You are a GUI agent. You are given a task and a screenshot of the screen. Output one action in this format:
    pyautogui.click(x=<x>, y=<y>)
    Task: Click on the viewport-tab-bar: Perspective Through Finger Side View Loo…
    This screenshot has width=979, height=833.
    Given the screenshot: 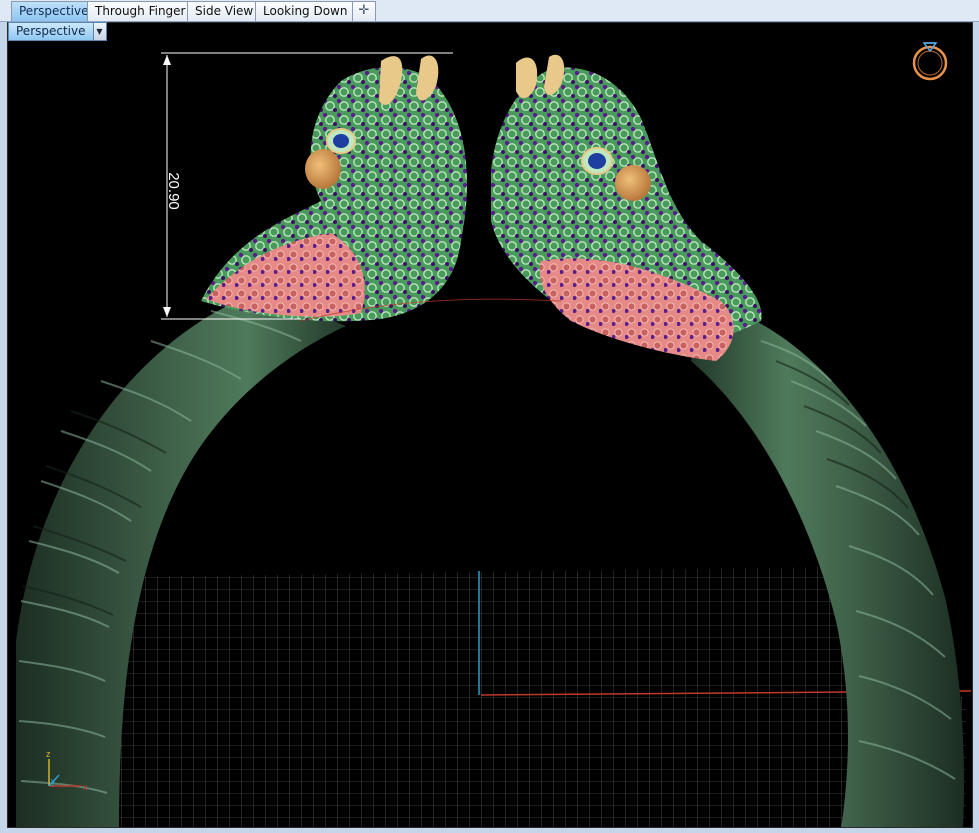 What is the action you would take?
    pyautogui.click(x=489, y=11)
    